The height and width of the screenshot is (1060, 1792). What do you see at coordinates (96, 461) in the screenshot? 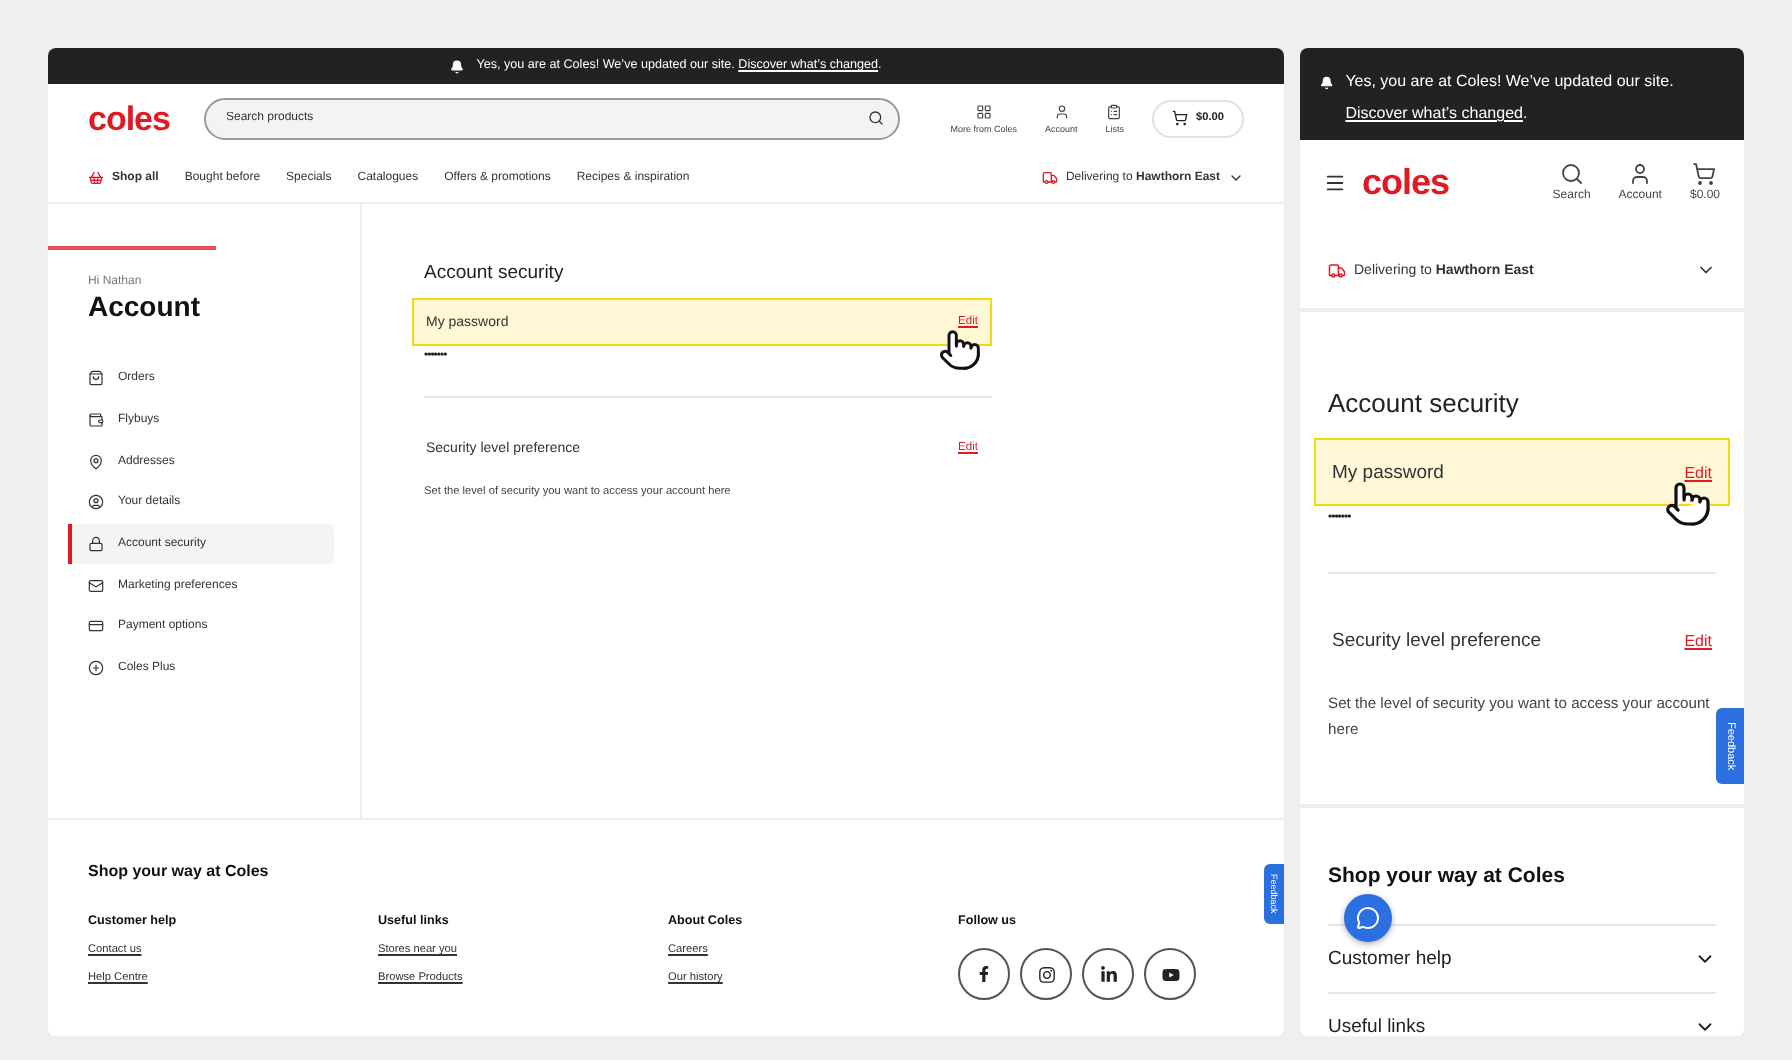
I see `location-pin-icon` at bounding box center [96, 461].